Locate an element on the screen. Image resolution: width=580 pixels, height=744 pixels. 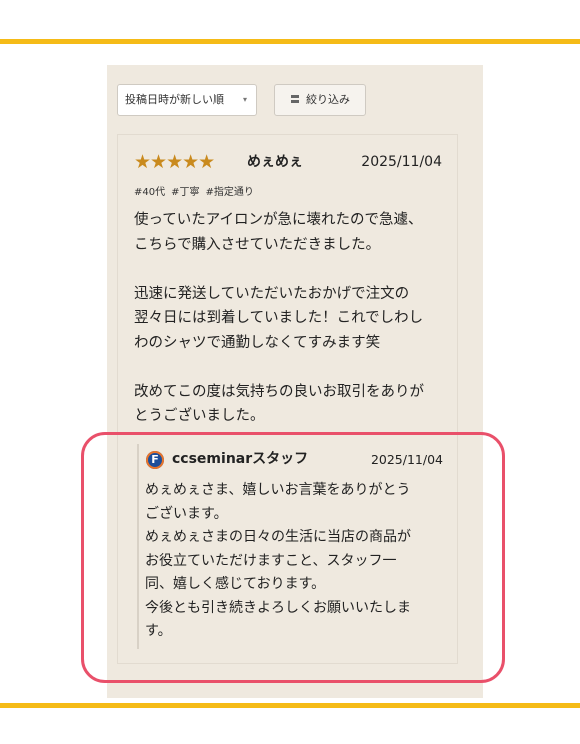
sort-select-label: 投稿日時が新しい順 is located at coordinates (174, 99).